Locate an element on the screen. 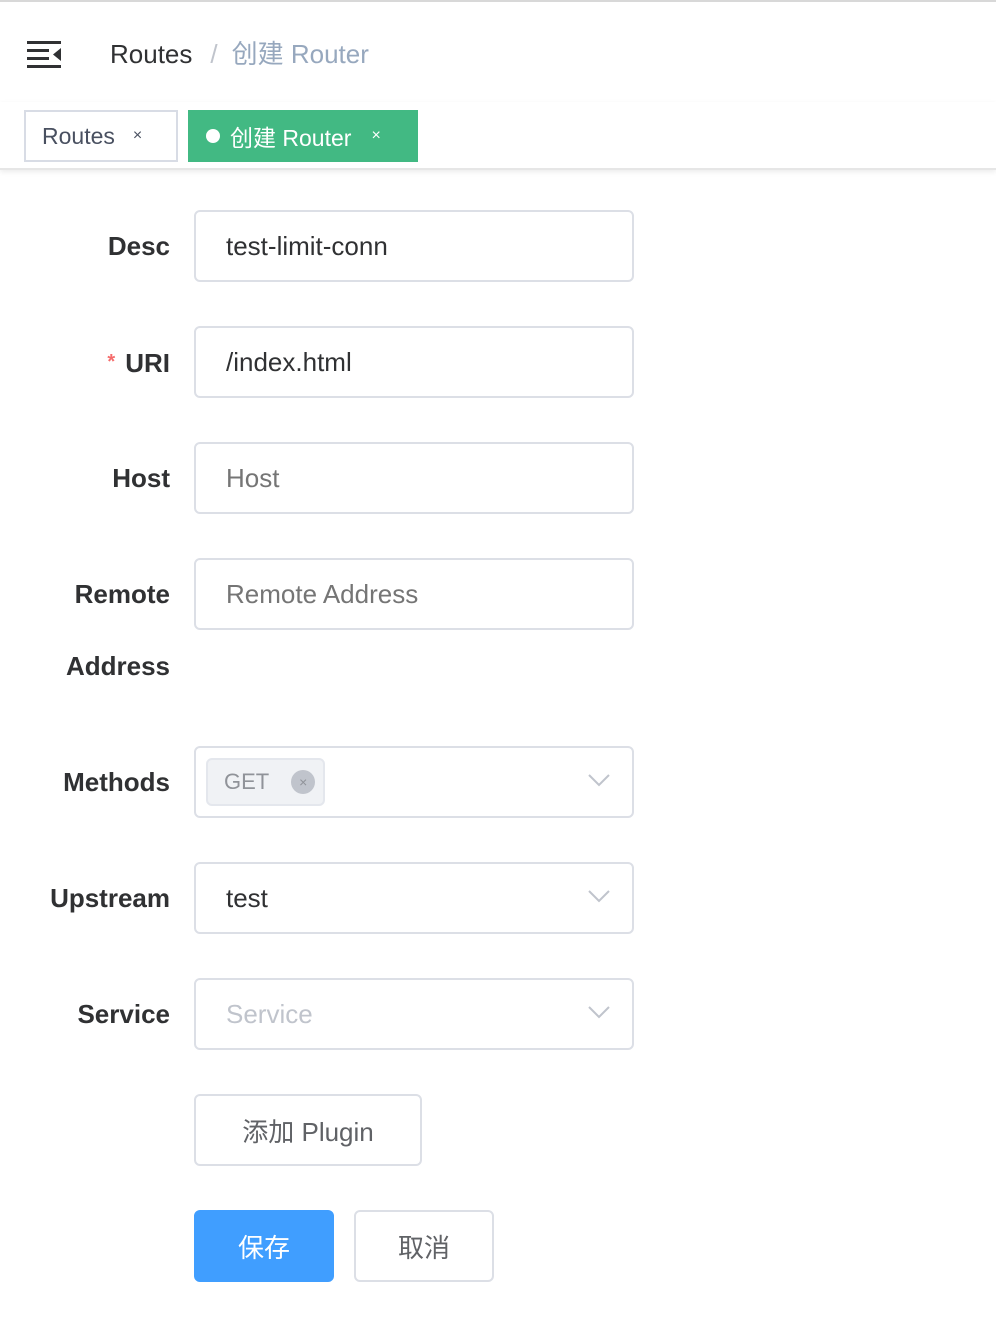 The width and height of the screenshot is (996, 1332). remote-address-label-line2: Address is located at coordinates (117, 666).